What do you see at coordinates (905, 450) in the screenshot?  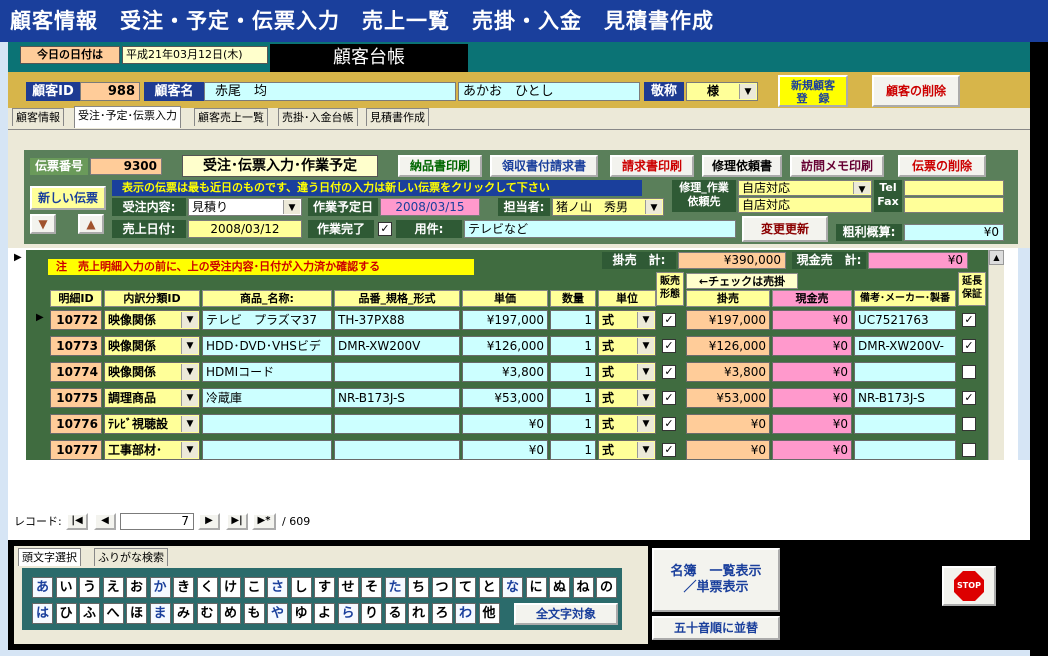 I see `cell-note` at bounding box center [905, 450].